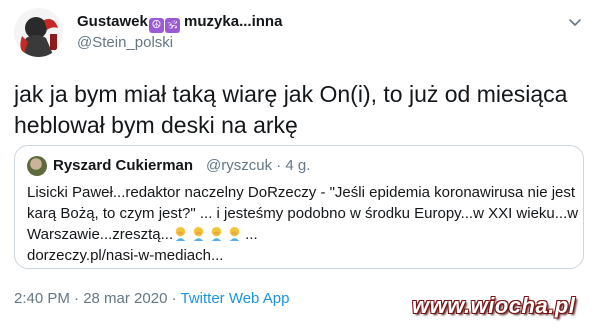  Describe the element at coordinates (575, 22) in the screenshot. I see `more-options-chevron-icon` at that location.